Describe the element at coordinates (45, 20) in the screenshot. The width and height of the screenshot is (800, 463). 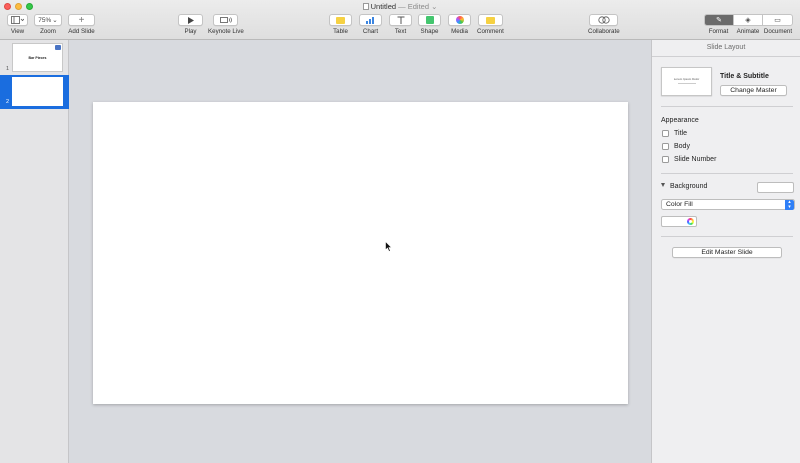
I see `zoom-value: 75%` at that location.